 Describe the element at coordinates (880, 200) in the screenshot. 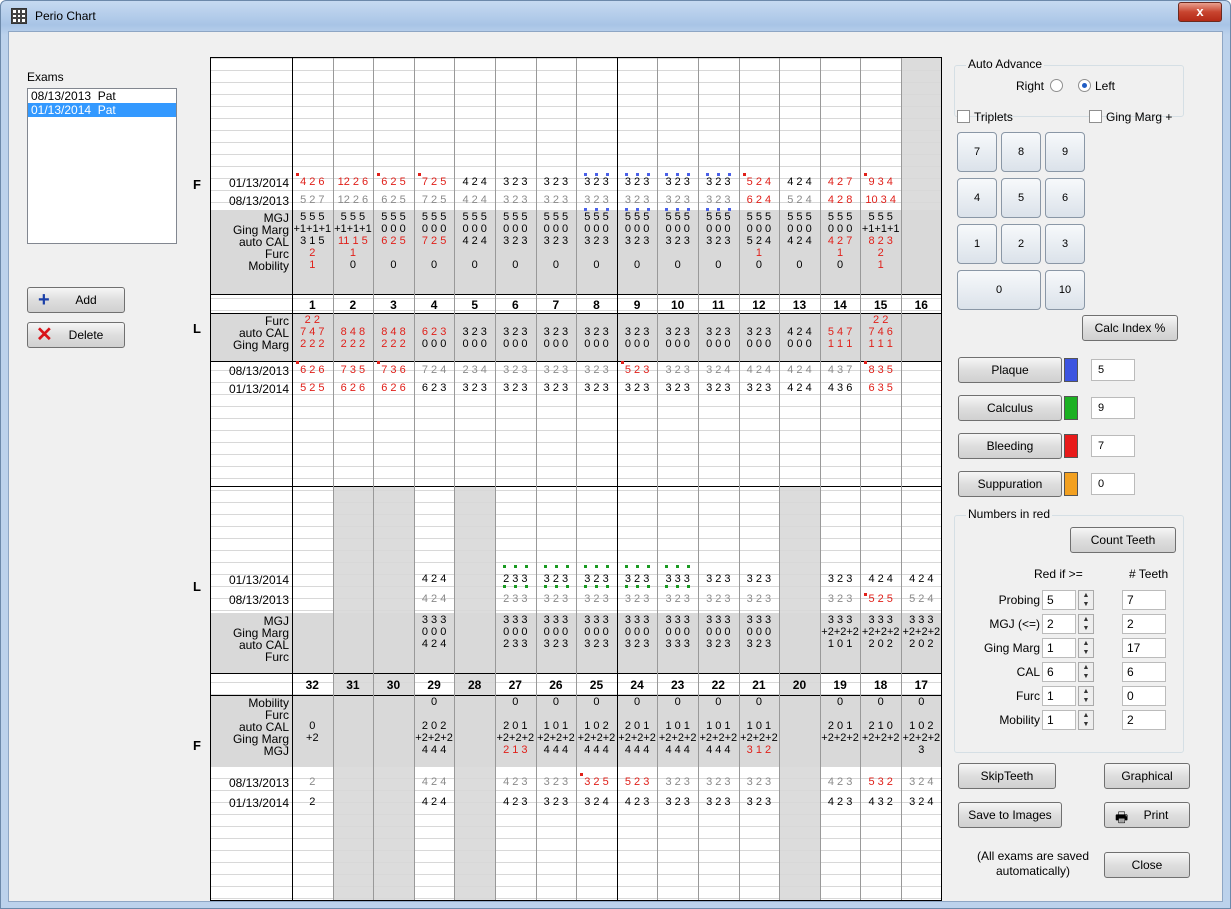

I see `upper-facial-cell: 10 3 4` at that location.